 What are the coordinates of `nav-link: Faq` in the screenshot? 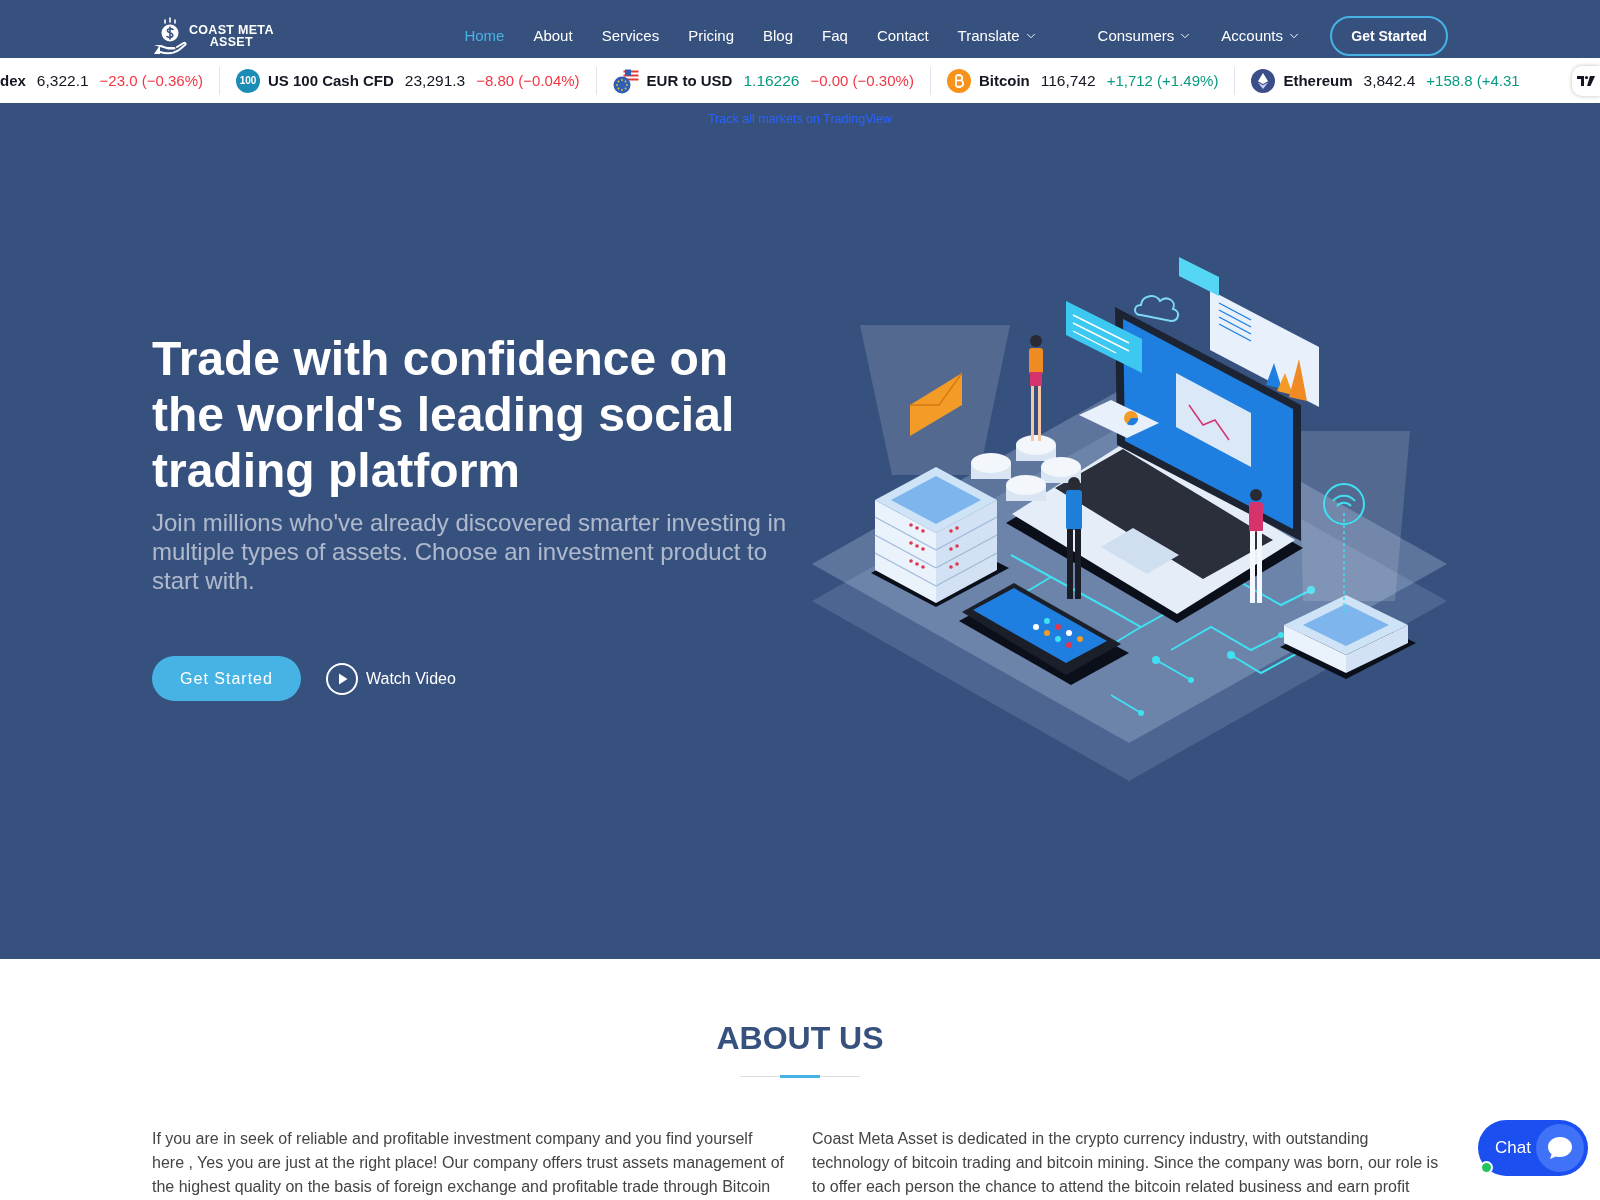 It's located at (835, 36).